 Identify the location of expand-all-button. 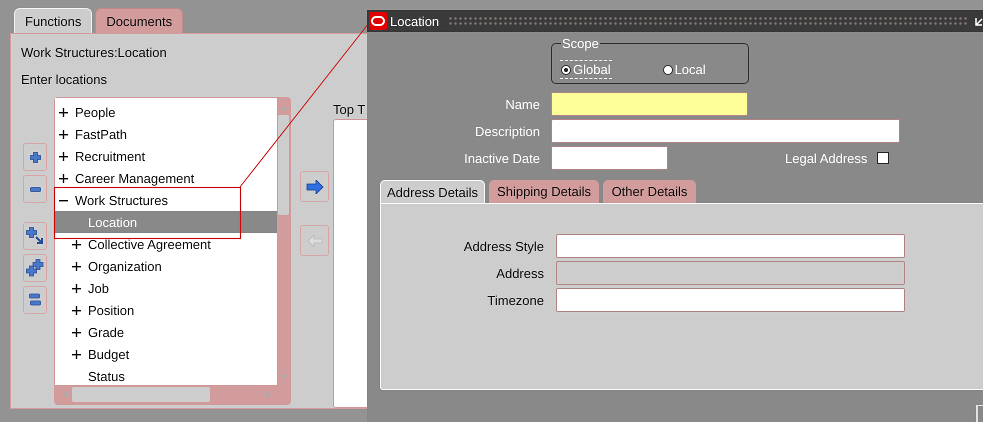
(35, 268).